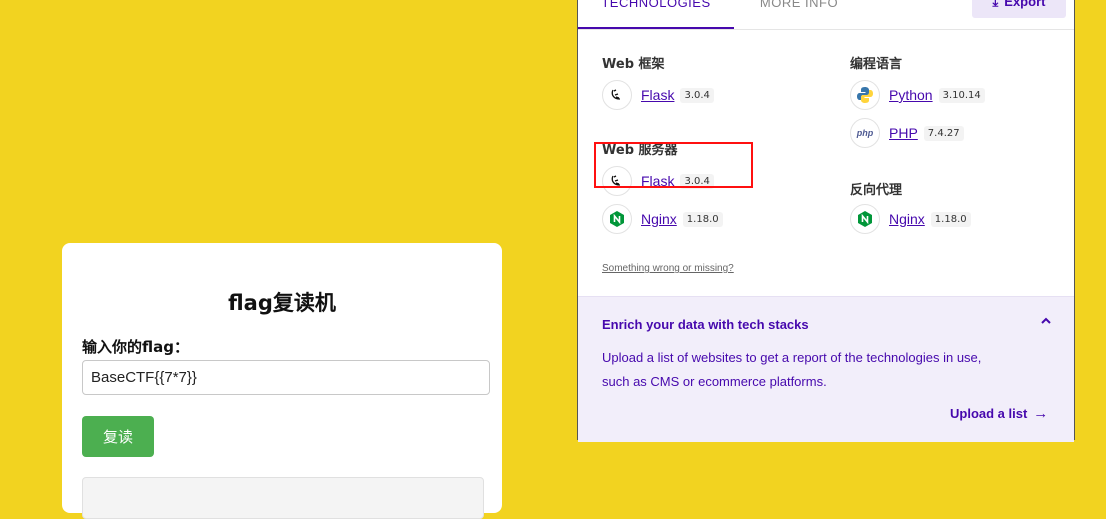 The height and width of the screenshot is (519, 1106). I want to click on arrow-right-icon: →, so click(1041, 413).